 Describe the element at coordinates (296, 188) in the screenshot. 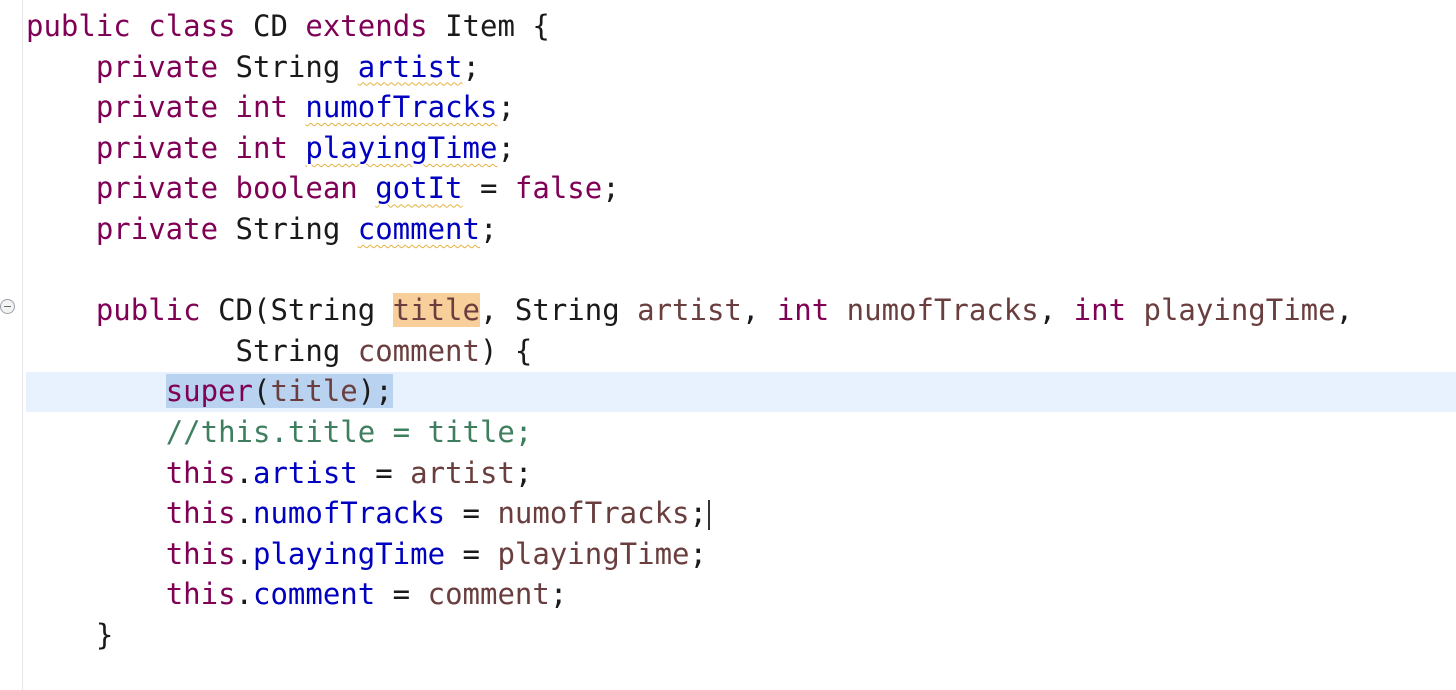

I see `code-token: boolean` at that location.